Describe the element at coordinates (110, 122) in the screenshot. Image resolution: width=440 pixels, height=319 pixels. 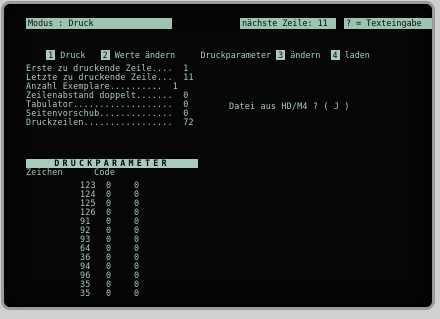
I see `param-print-lines: Druckzeilen................. 72` at that location.